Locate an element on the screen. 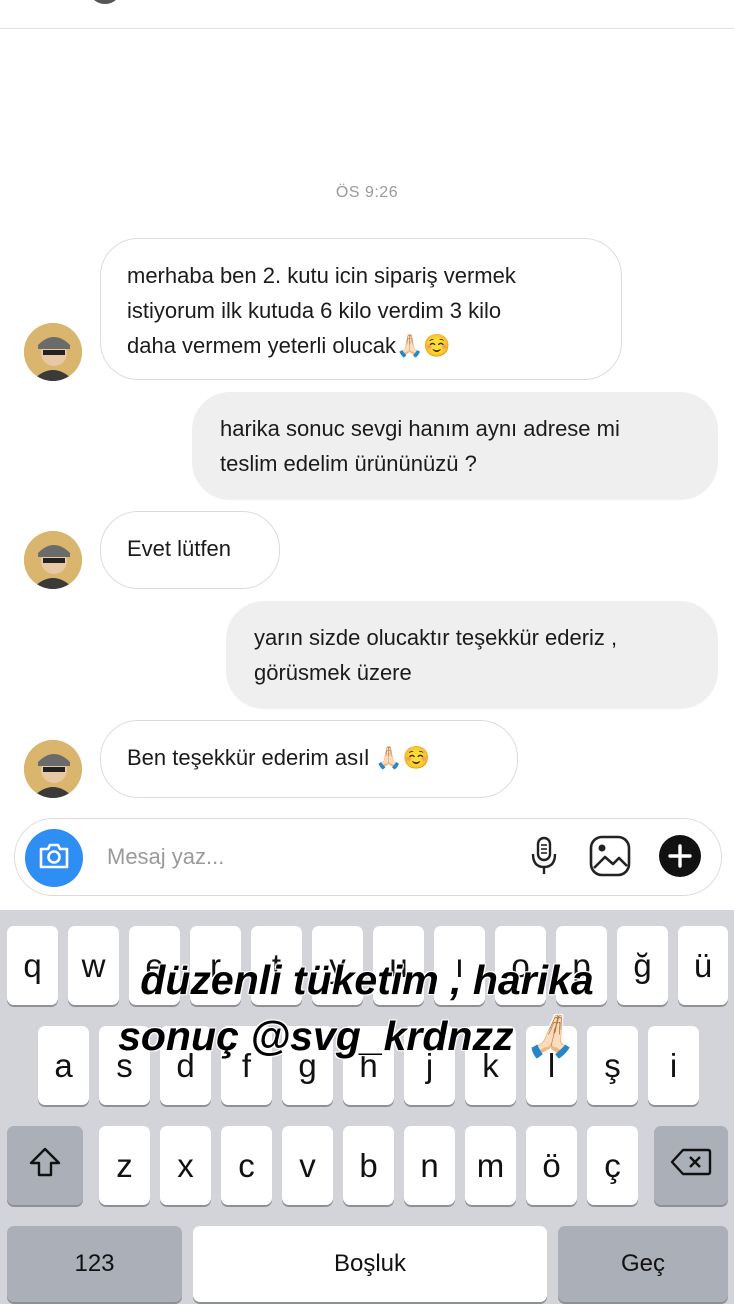 The width and height of the screenshot is (734, 1304). microphone-button is located at coordinates (544, 858).